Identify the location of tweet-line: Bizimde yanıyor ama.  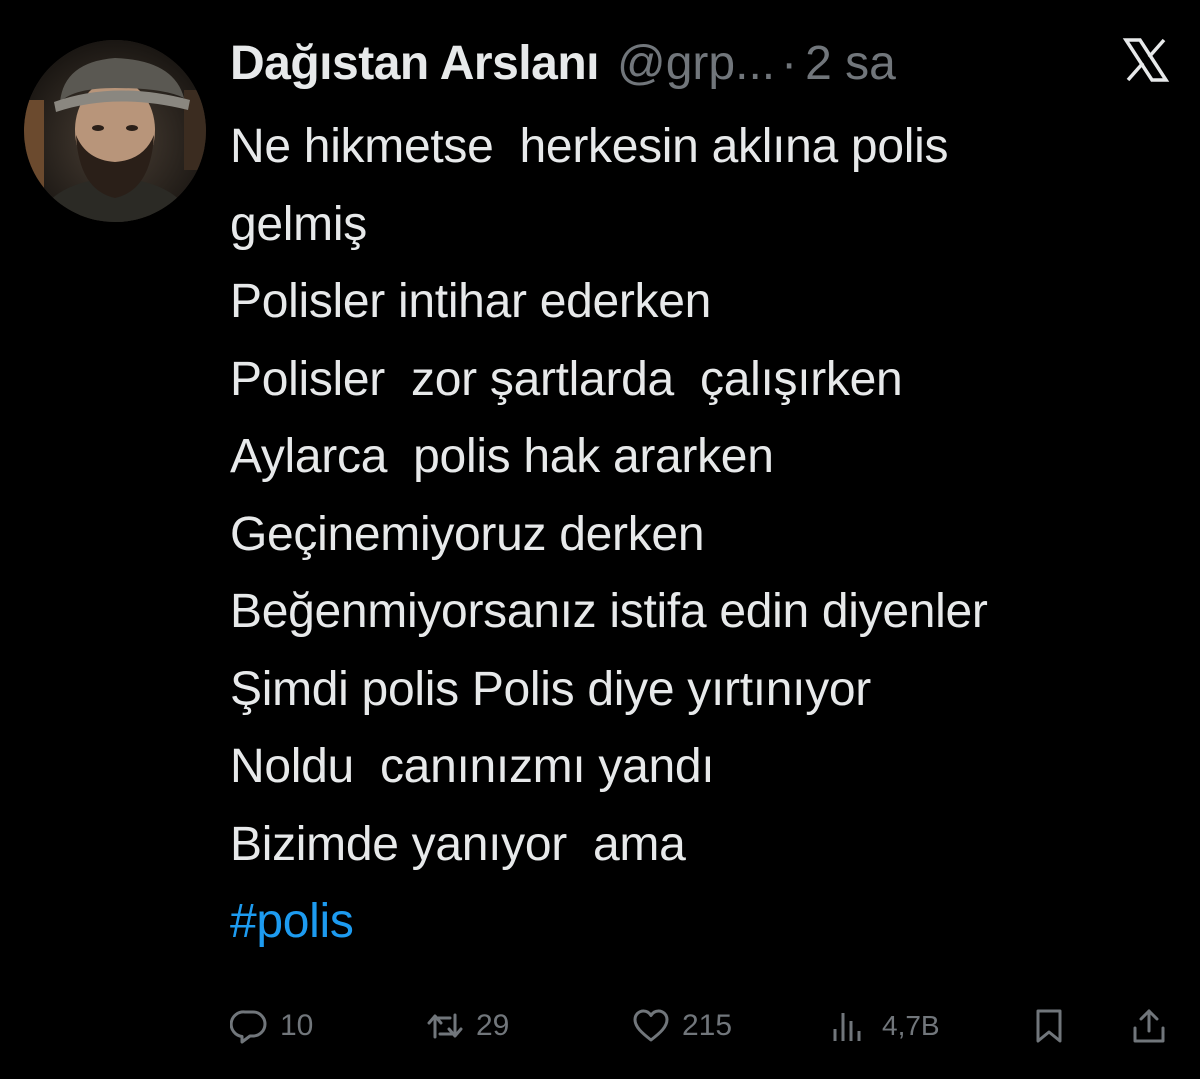
(458, 844).